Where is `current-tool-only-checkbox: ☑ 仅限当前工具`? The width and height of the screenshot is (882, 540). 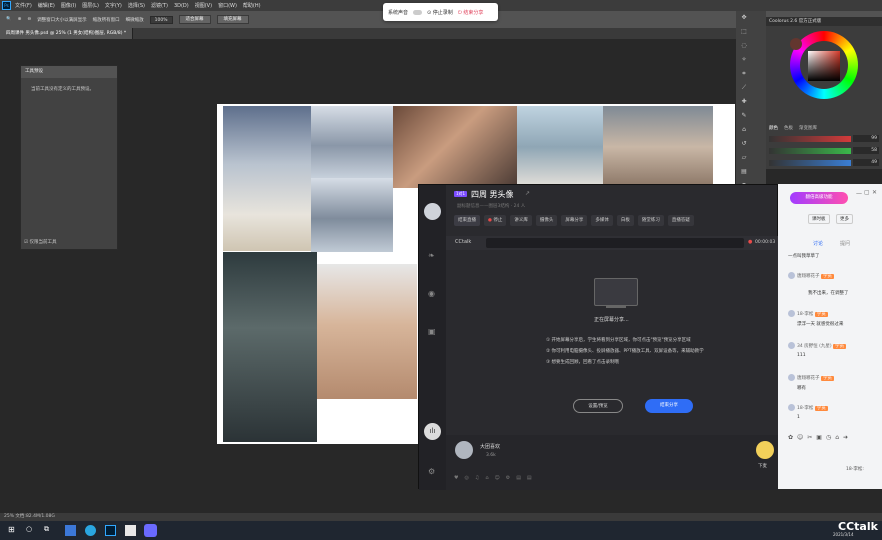
current-tool-only-checkbox: ☑ 仅限当前工具 is located at coordinates (40, 242).